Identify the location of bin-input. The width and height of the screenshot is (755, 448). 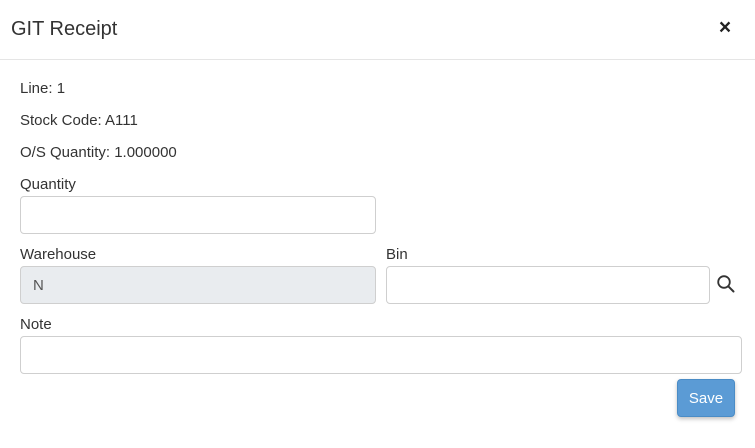
(548, 285).